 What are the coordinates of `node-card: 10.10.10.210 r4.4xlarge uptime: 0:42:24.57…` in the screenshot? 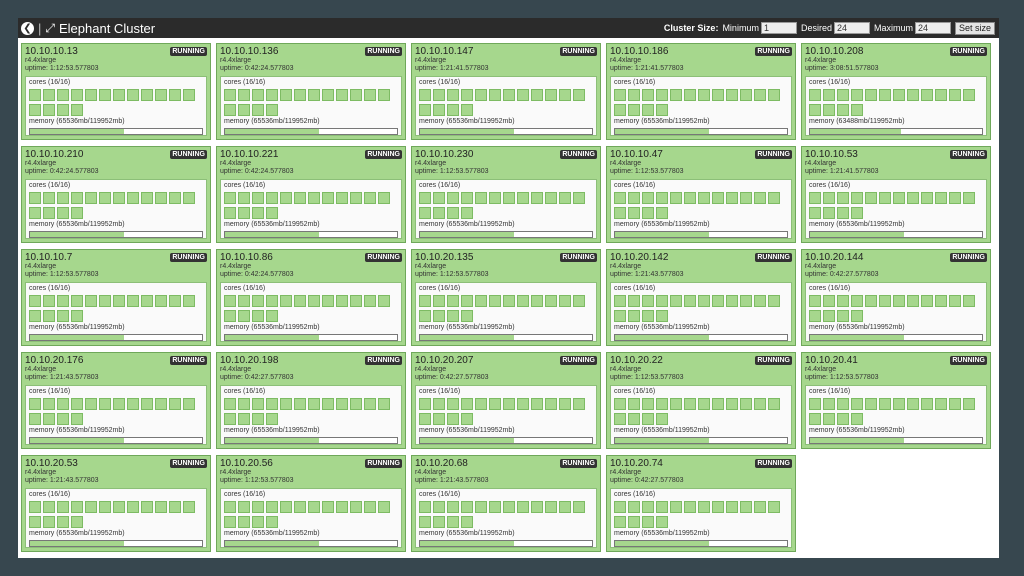 It's located at (116, 194).